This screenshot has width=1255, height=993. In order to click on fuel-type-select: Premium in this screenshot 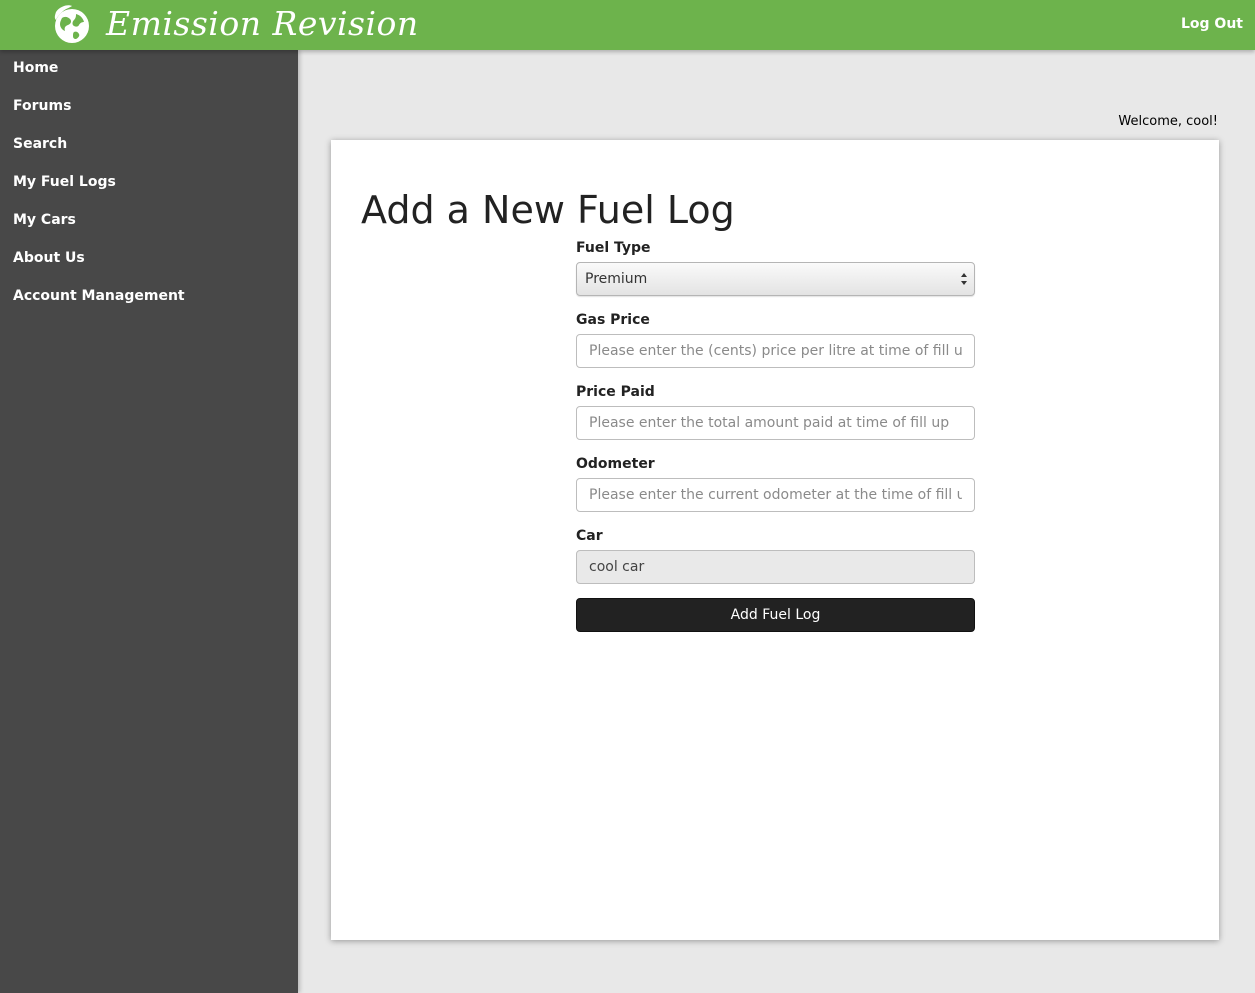, I will do `click(775, 279)`.